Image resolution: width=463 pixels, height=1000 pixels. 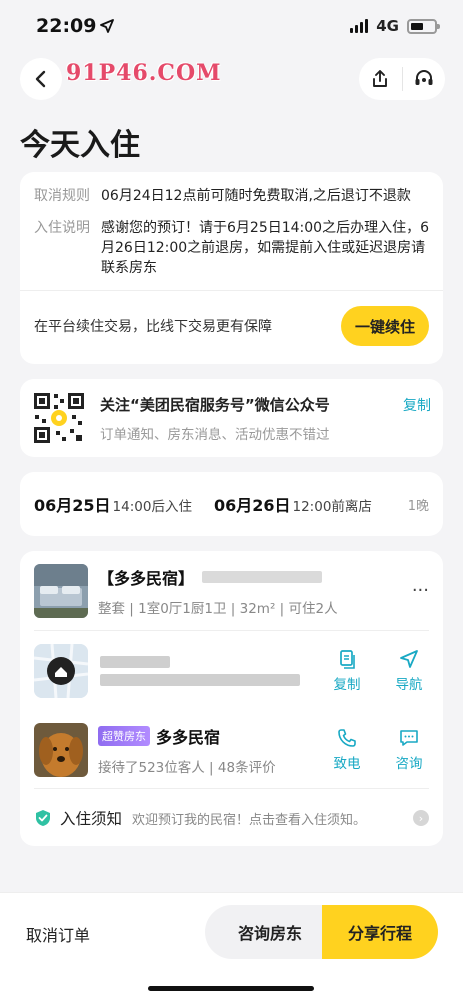 What do you see at coordinates (418, 506) in the screenshot?
I see `nights-count: 1晚` at bounding box center [418, 506].